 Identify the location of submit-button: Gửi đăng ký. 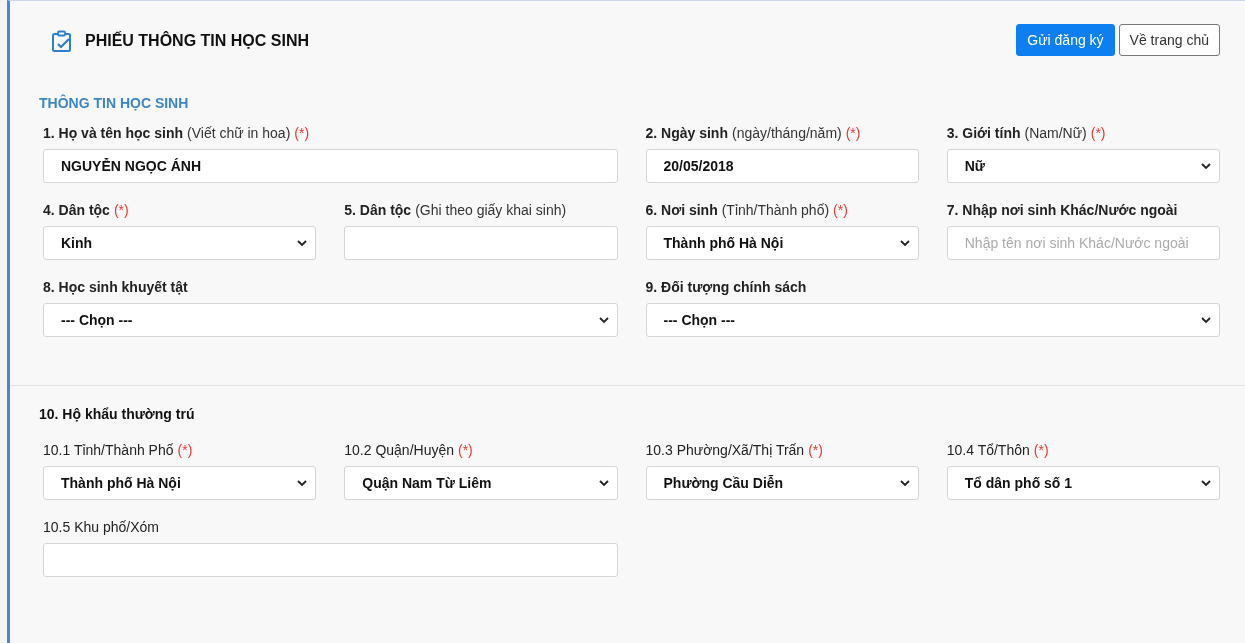
(1065, 40).